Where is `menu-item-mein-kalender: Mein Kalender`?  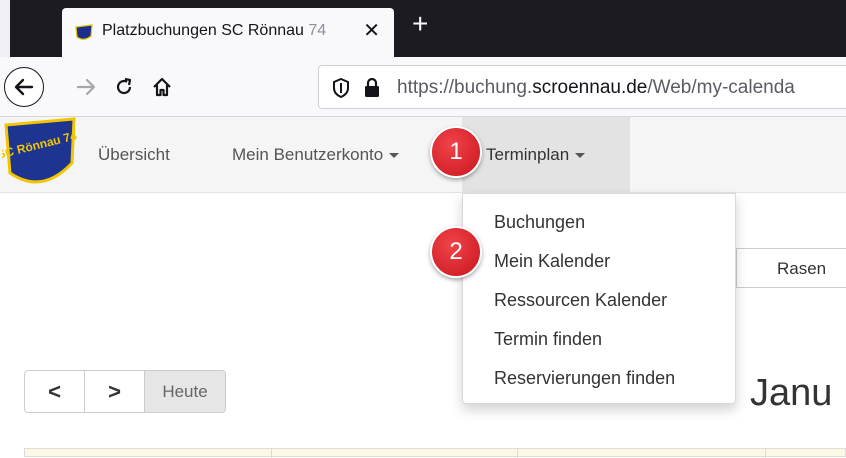 menu-item-mein-kalender: Mein Kalender is located at coordinates (552, 261).